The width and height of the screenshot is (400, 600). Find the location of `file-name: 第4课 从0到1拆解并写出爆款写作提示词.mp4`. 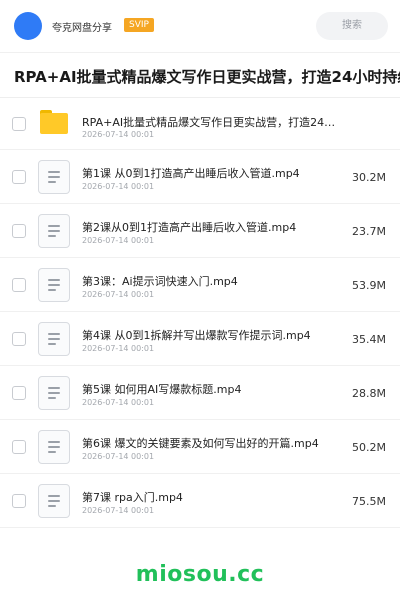

file-name: 第4课 从0到1拆解并写出爆款写作提示词.mp4 is located at coordinates (196, 335).